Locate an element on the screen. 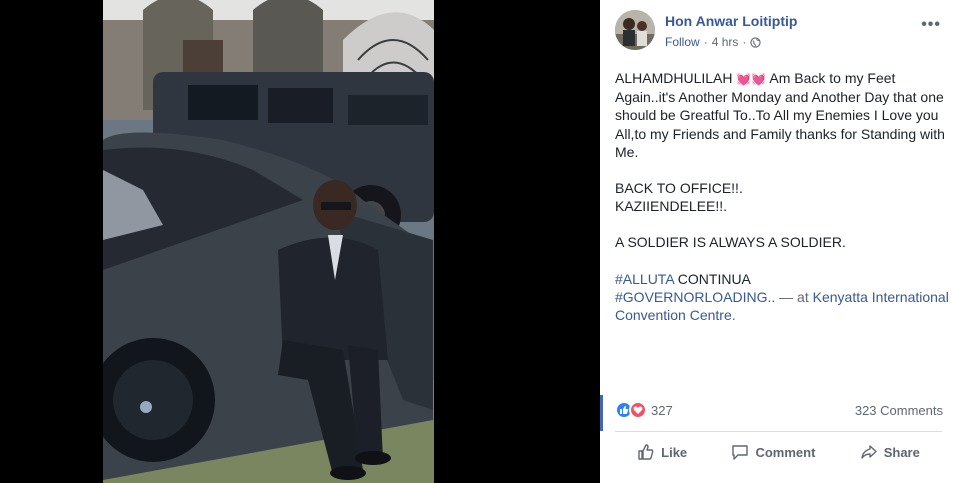  comment-icon is located at coordinates (740, 452).